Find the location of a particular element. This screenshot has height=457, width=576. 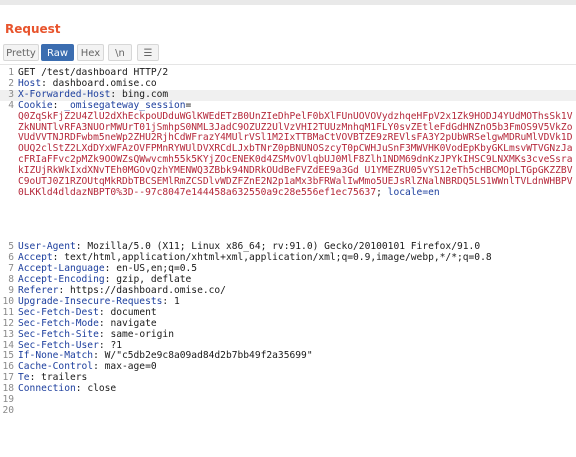

header-value: gzip, deflate is located at coordinates (154, 280).